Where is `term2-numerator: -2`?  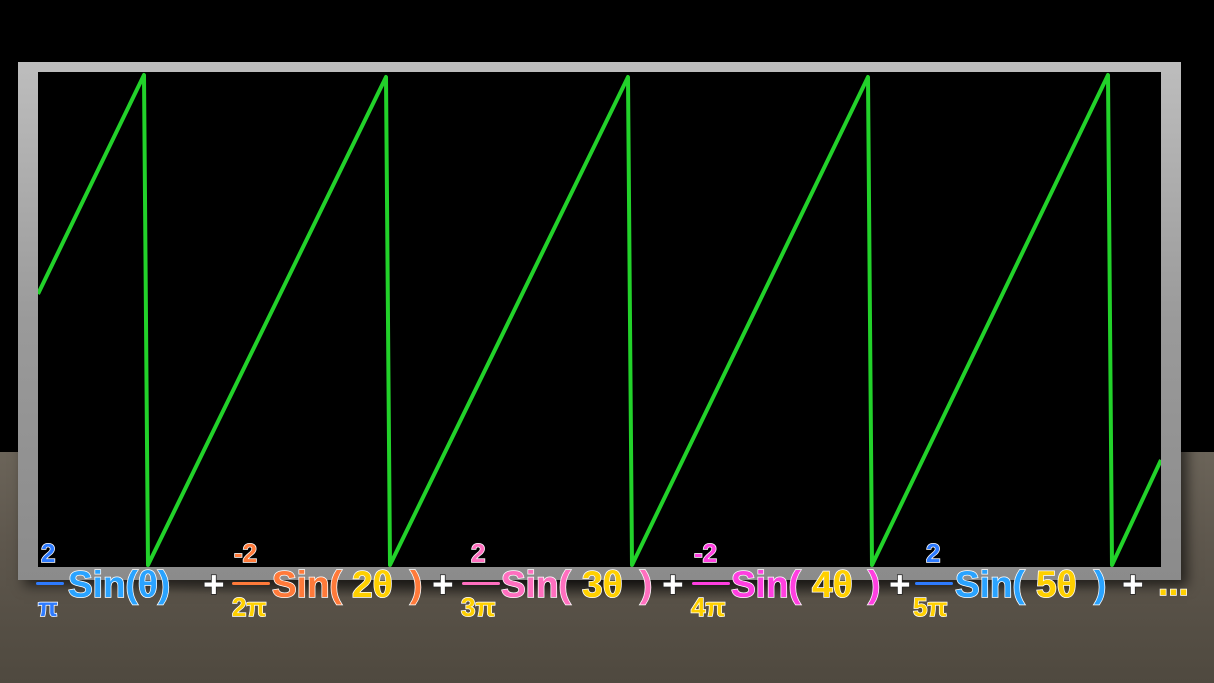 term2-numerator: -2 is located at coordinates (245, 553).